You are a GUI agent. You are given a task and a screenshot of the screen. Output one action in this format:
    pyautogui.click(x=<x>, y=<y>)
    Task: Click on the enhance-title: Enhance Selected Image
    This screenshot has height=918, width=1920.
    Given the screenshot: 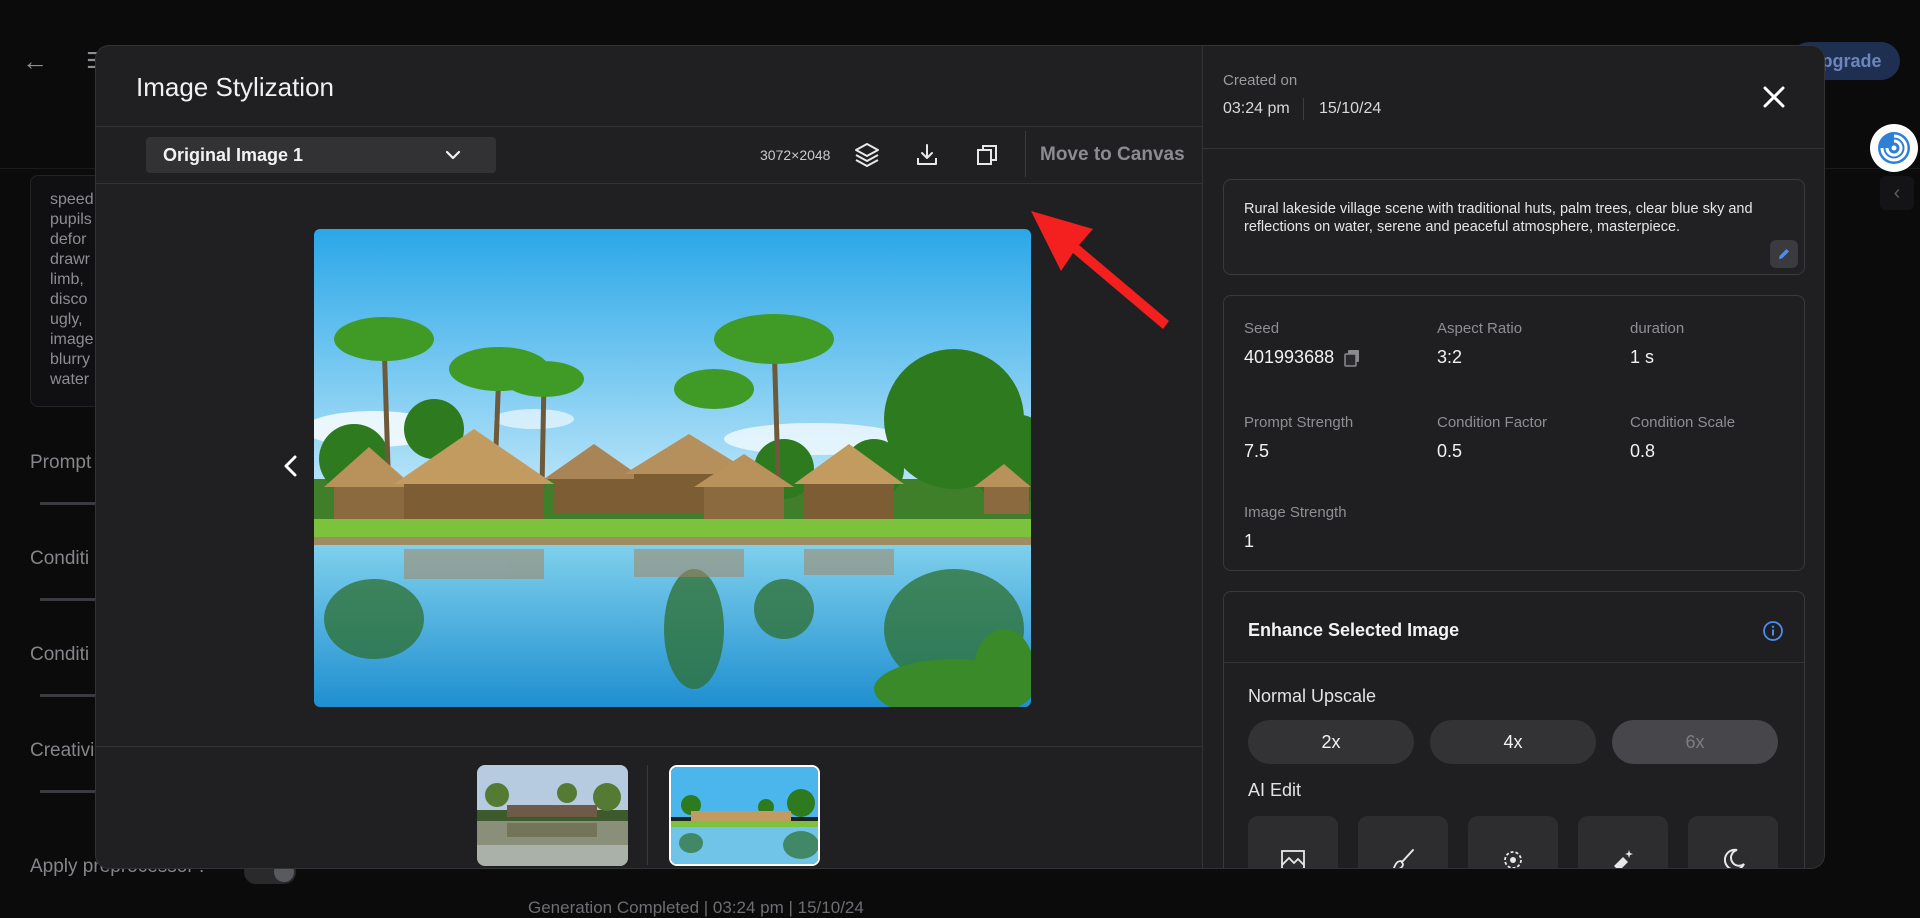 What is the action you would take?
    pyautogui.click(x=1354, y=630)
    